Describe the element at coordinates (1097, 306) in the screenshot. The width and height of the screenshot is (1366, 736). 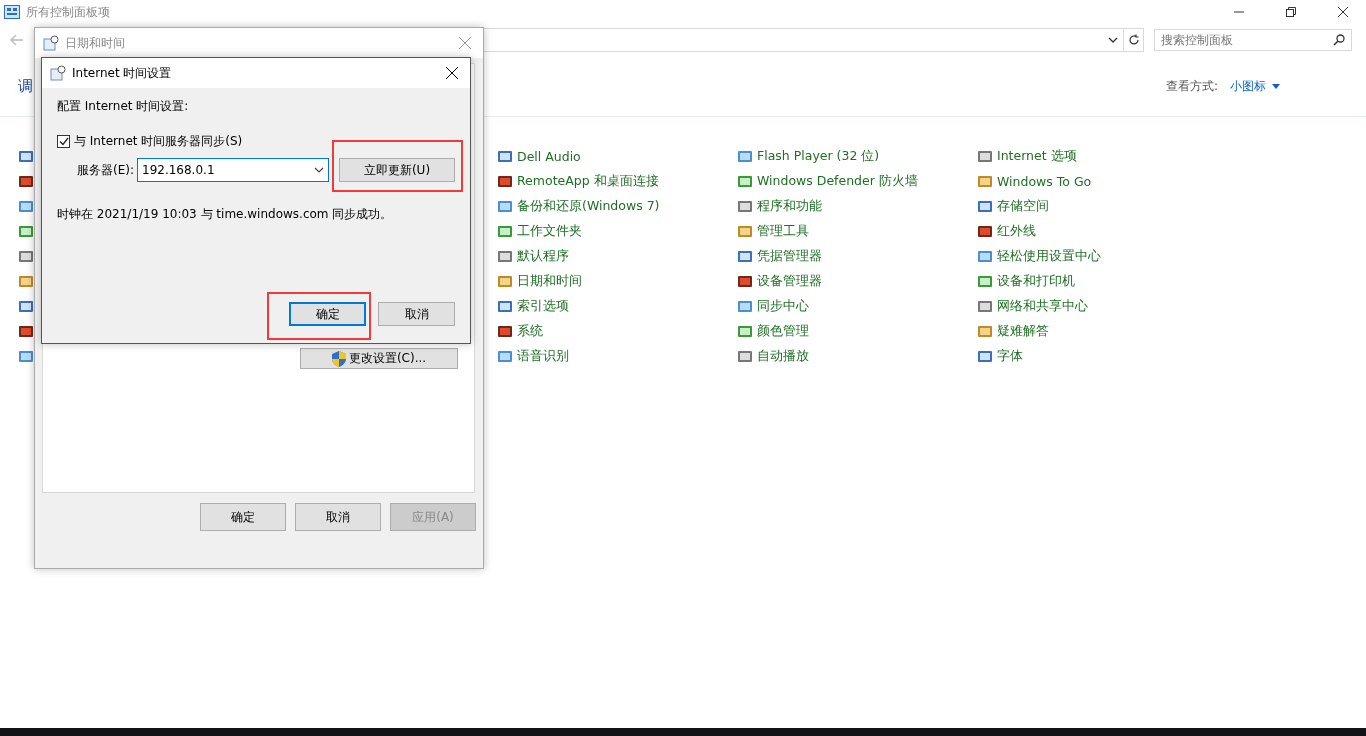
I see `control-panel-item: 网络和共享中心` at that location.